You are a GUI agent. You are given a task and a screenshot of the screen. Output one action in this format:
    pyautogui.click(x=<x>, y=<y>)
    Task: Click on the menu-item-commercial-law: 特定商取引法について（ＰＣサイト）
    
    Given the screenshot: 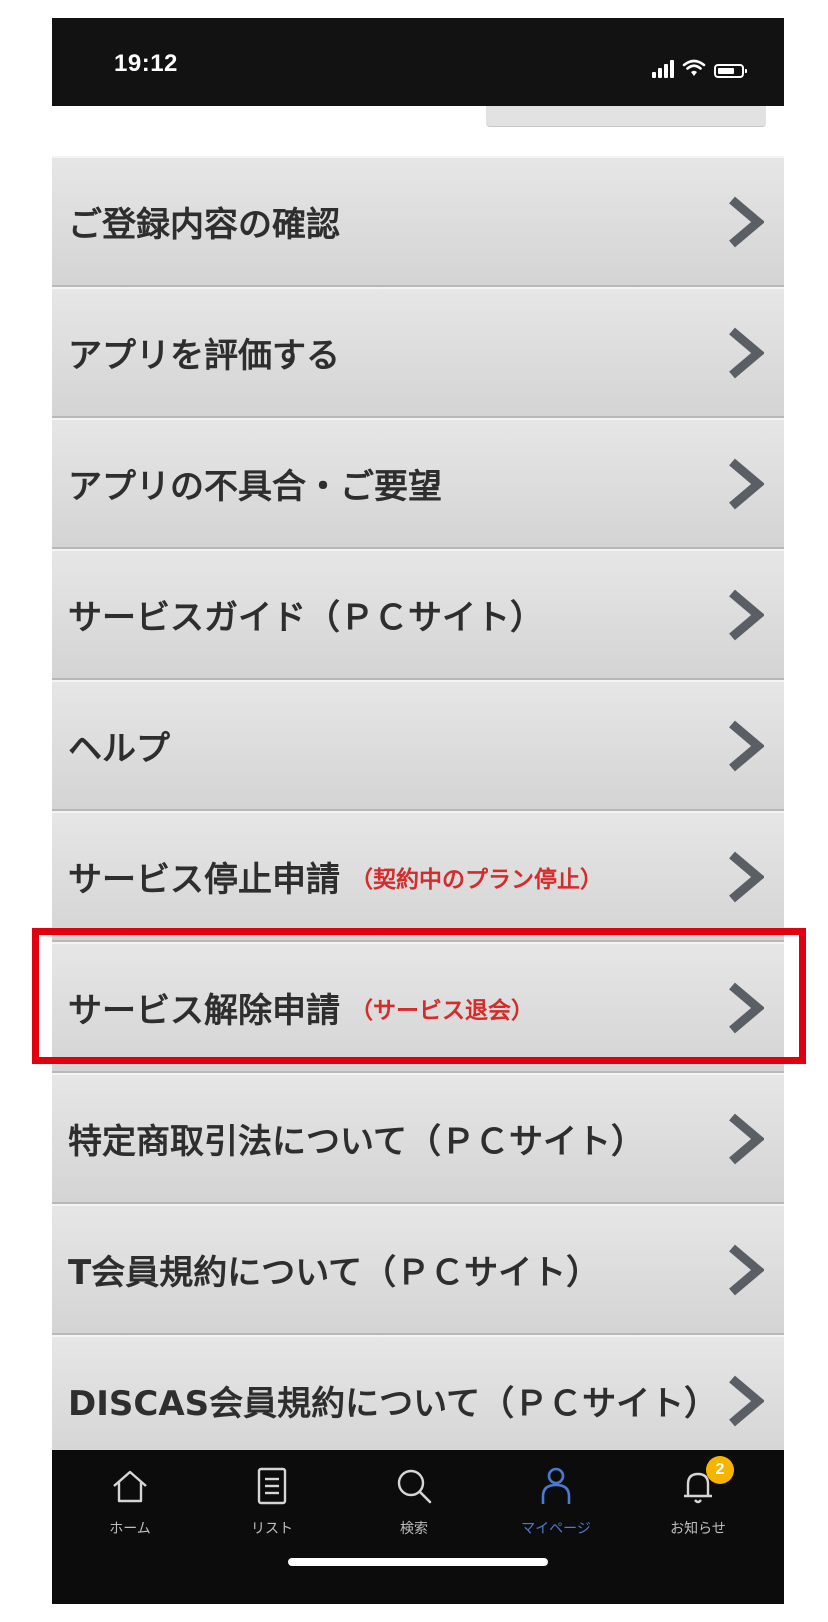 What is the action you would take?
    pyautogui.click(x=418, y=1138)
    